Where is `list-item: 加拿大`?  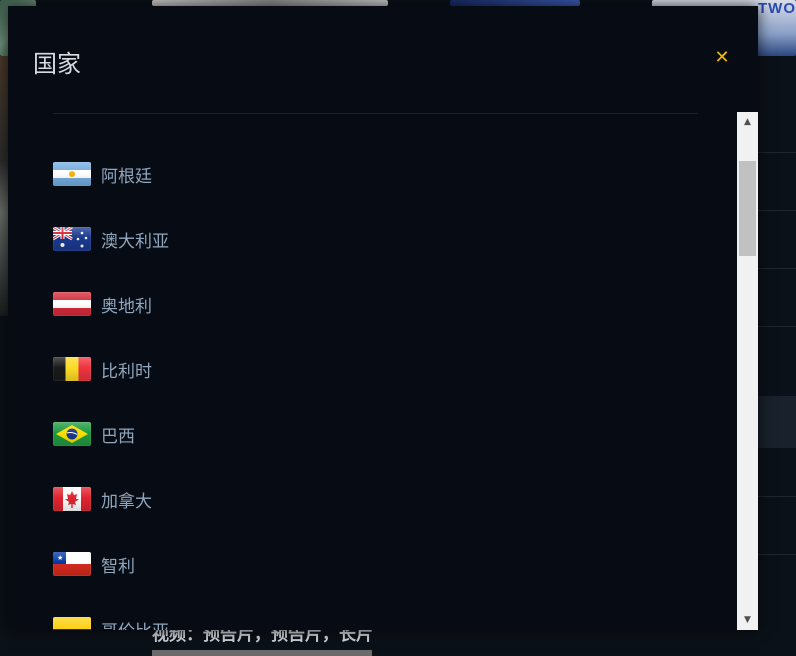 list-item: 加拿大 is located at coordinates (102, 499).